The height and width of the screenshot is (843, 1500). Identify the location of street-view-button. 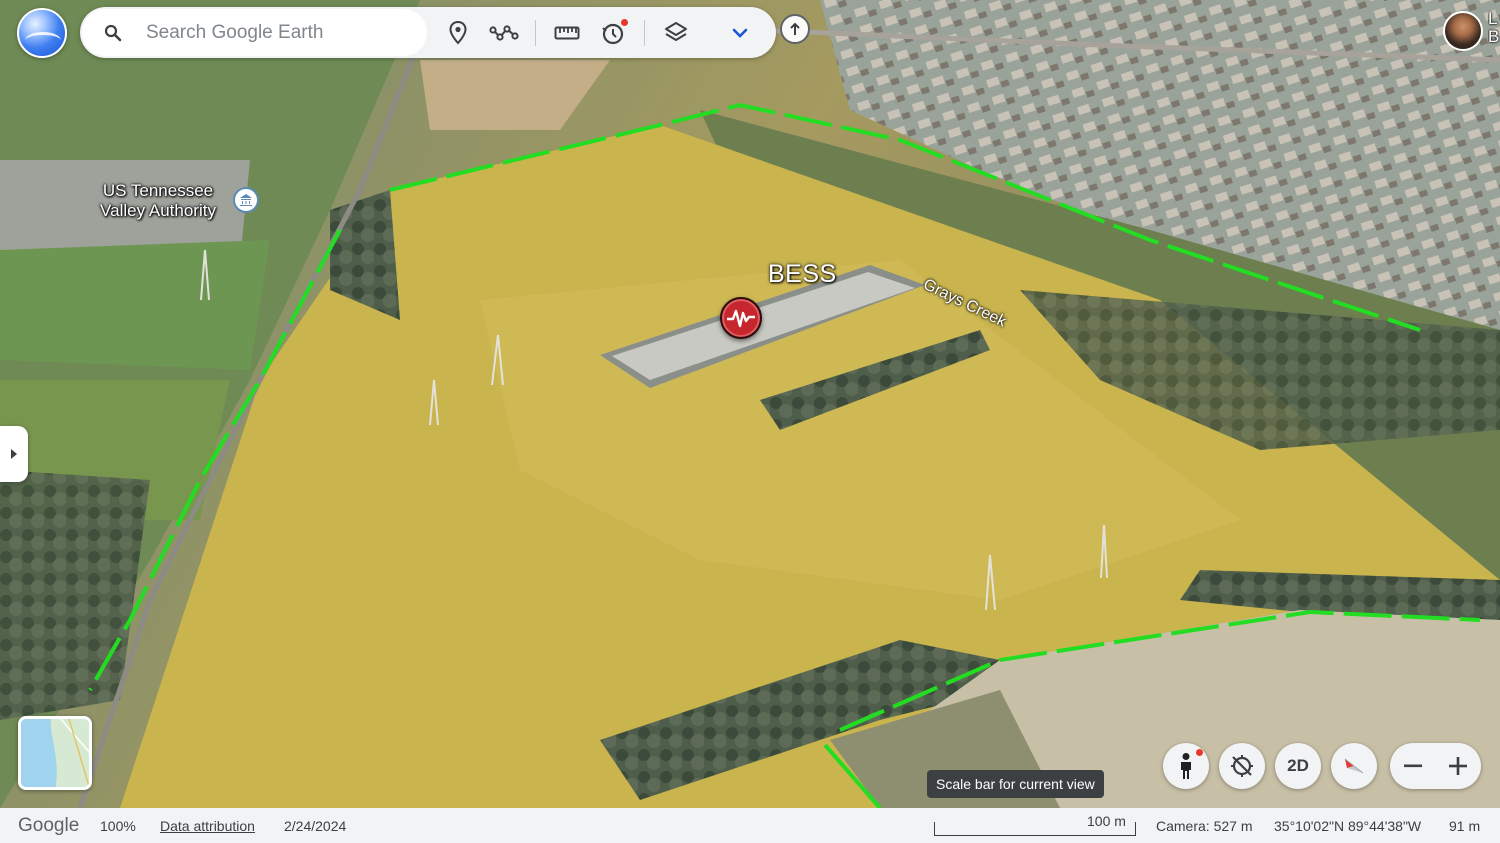
(1186, 766).